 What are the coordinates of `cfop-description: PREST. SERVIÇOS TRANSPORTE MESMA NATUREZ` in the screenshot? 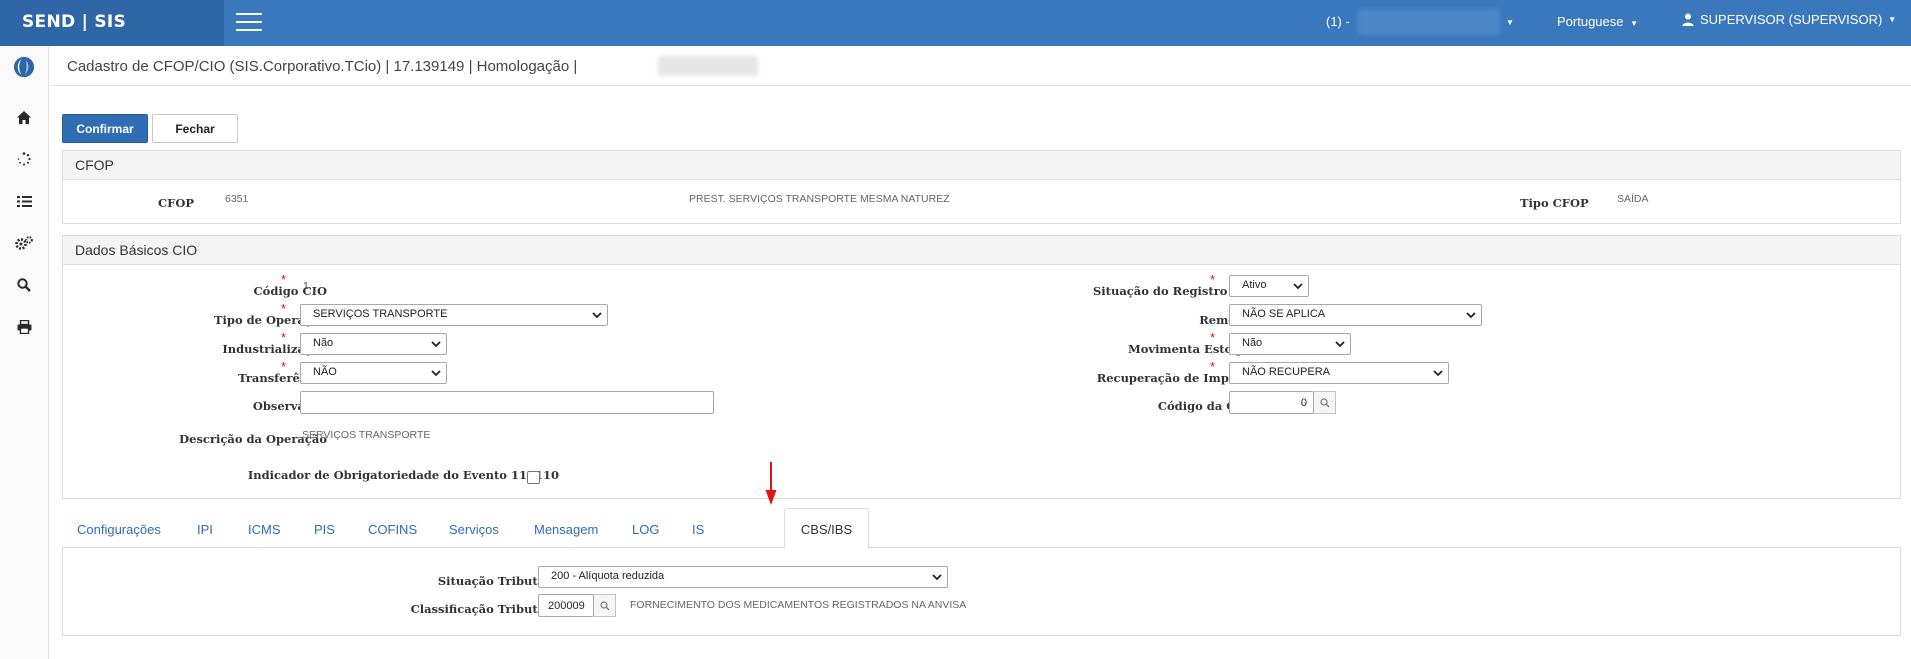 It's located at (819, 199).